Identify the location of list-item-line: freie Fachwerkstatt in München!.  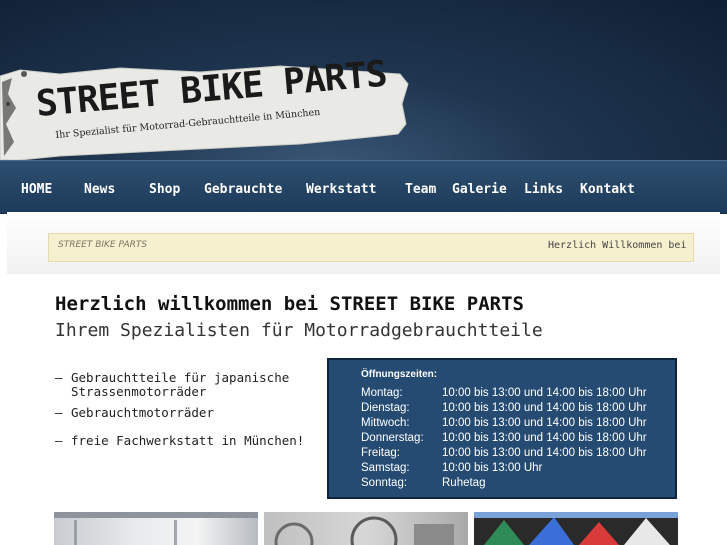
(188, 440).